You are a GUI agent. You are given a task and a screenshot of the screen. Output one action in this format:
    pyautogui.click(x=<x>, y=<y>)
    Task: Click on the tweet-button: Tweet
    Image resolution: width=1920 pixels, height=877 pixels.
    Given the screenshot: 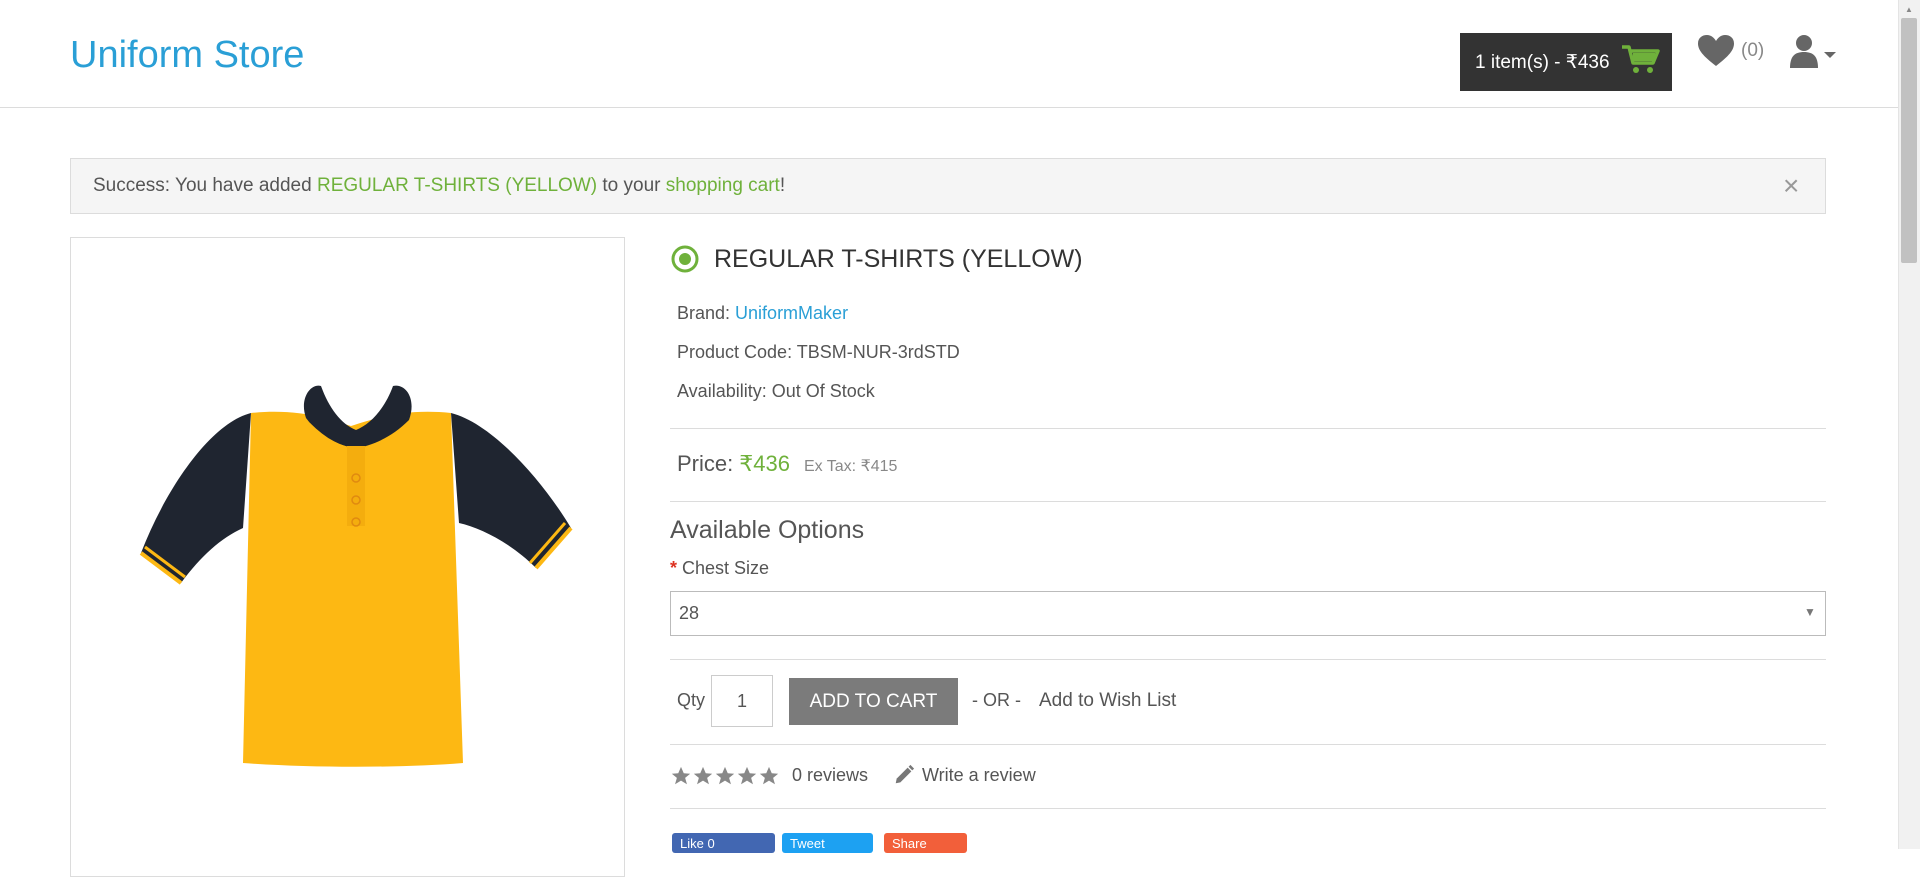 What is the action you would take?
    pyautogui.click(x=827, y=843)
    